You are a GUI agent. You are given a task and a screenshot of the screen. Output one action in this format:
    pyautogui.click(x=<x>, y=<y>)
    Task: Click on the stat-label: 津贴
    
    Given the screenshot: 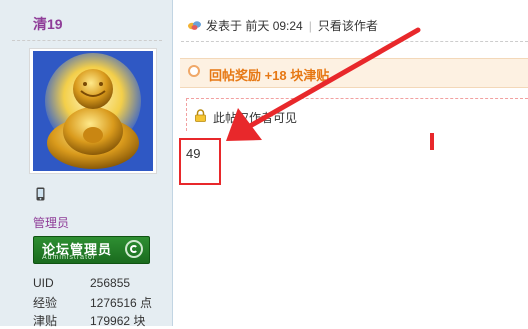 What is the action you would take?
    pyautogui.click(x=45, y=321)
    